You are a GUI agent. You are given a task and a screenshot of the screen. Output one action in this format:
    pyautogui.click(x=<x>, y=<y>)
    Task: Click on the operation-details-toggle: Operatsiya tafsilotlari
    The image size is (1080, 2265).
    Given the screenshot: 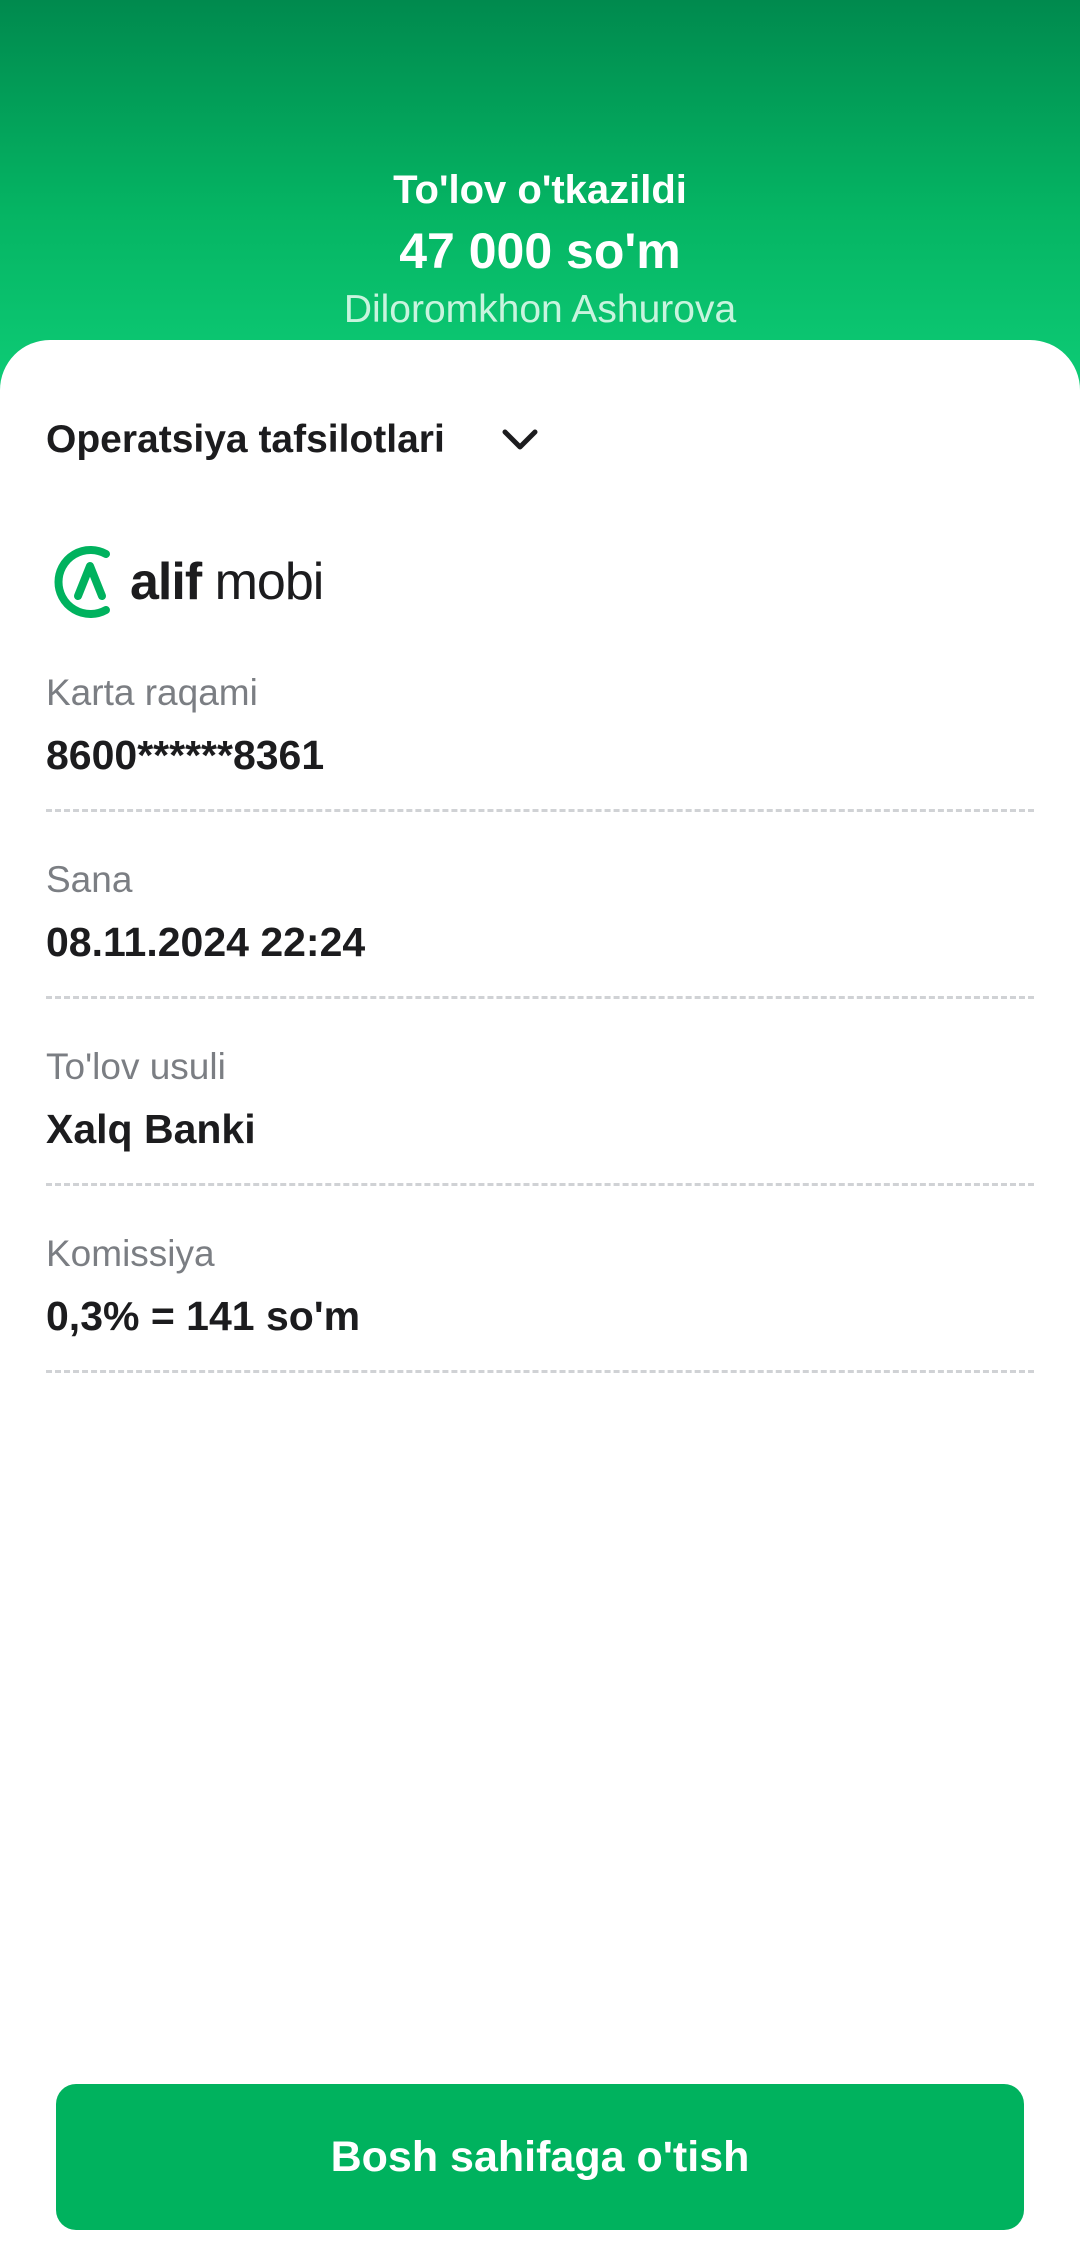 What is the action you would take?
    pyautogui.click(x=294, y=440)
    